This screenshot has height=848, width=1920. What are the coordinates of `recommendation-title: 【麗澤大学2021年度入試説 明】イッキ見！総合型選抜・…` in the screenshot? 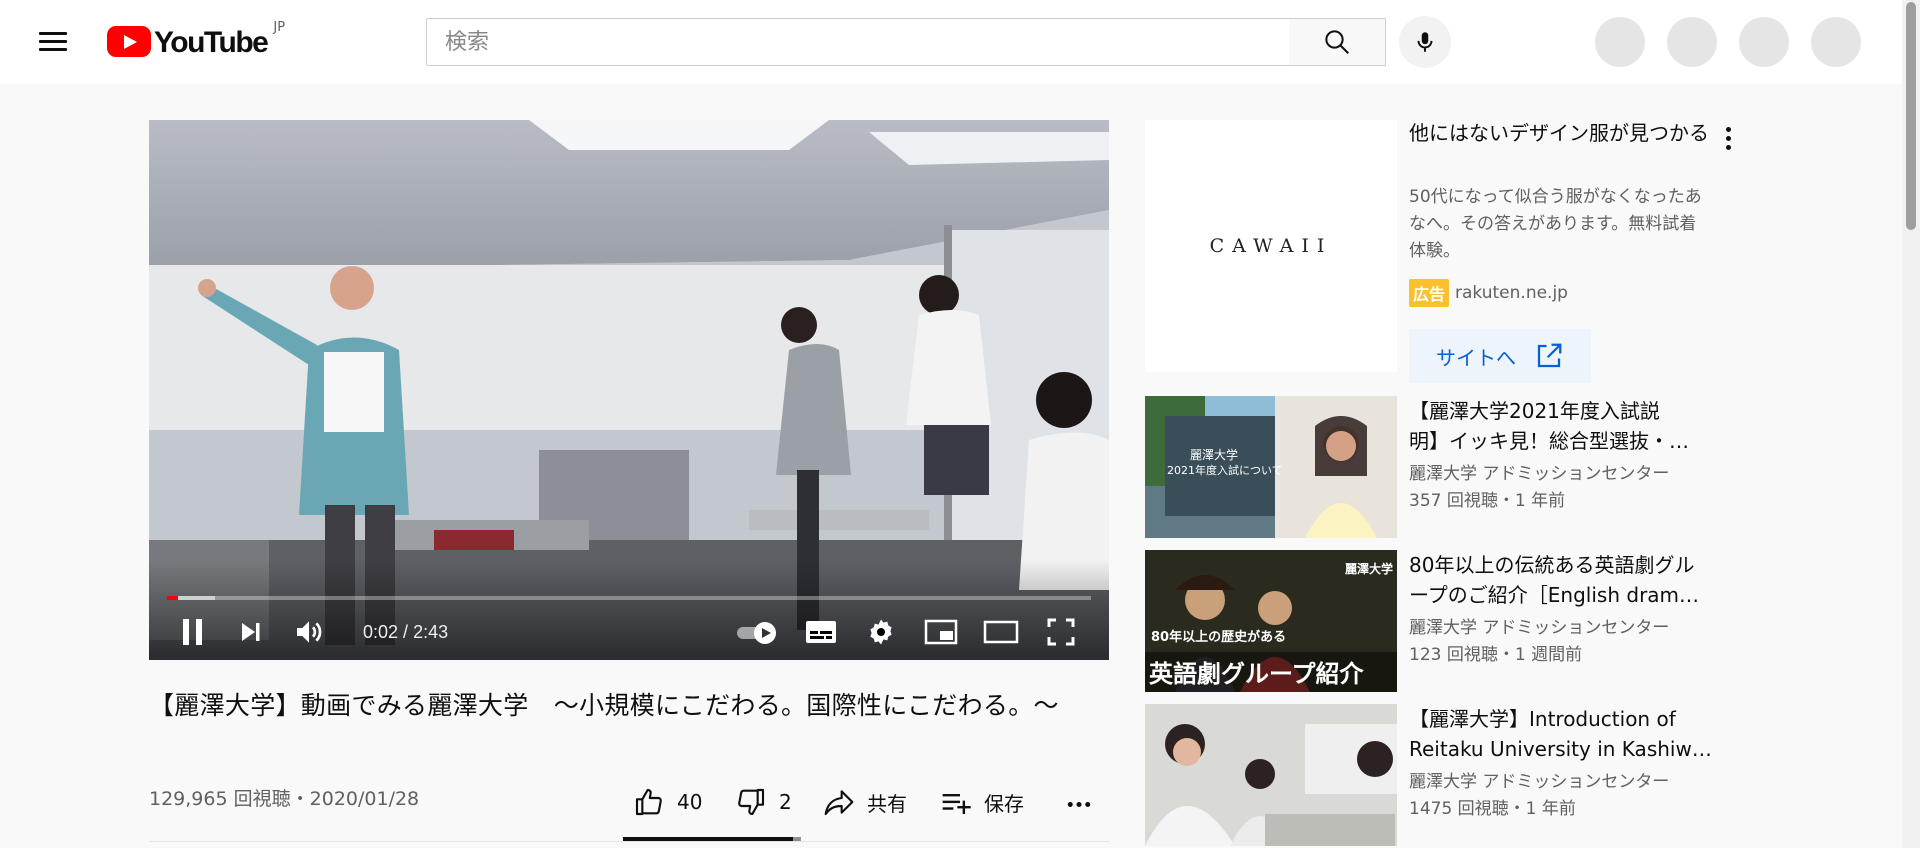 It's located at (1564, 426).